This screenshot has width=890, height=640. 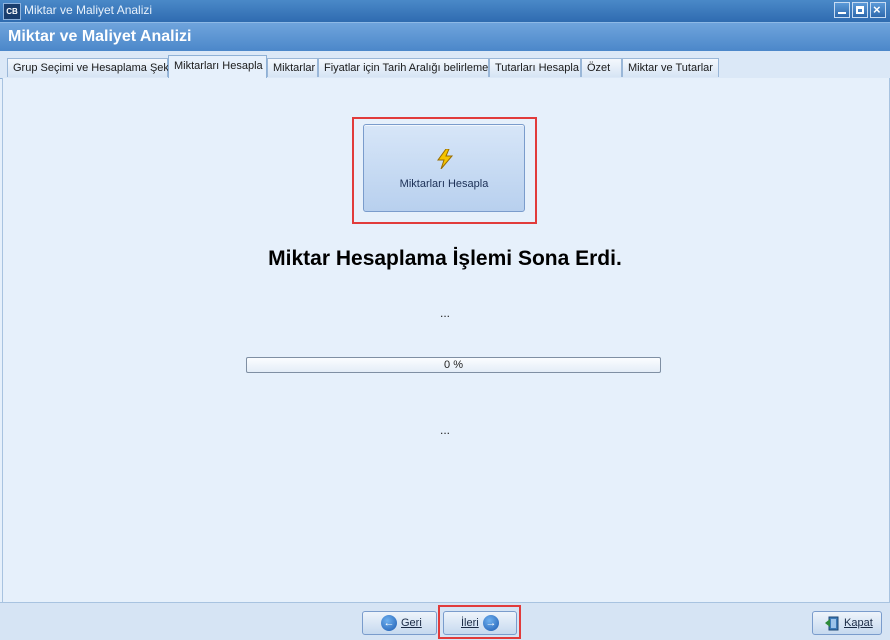 I want to click on maximize-icon, so click(x=860, y=10).